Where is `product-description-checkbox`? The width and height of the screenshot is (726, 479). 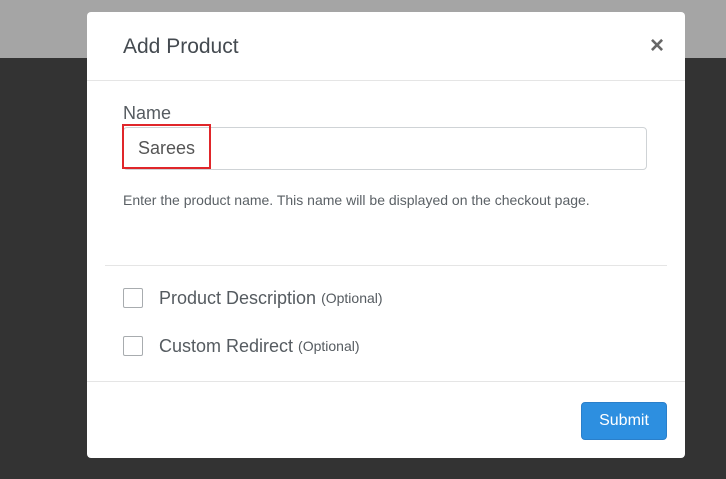 product-description-checkbox is located at coordinates (133, 298).